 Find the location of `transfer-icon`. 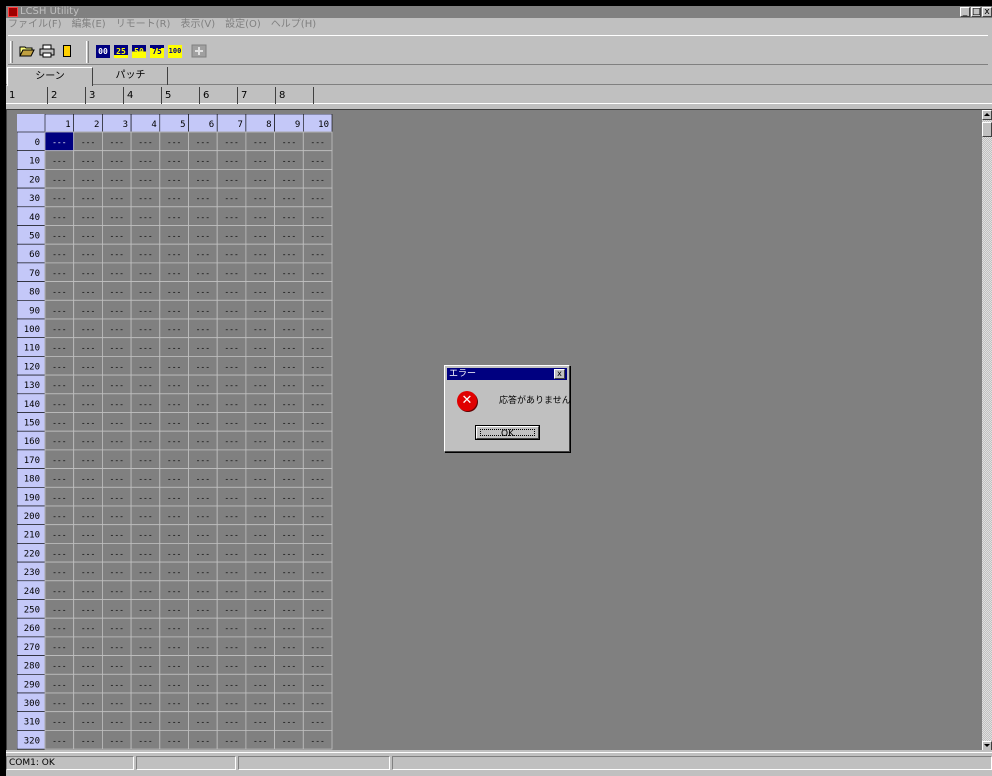

transfer-icon is located at coordinates (199, 51).